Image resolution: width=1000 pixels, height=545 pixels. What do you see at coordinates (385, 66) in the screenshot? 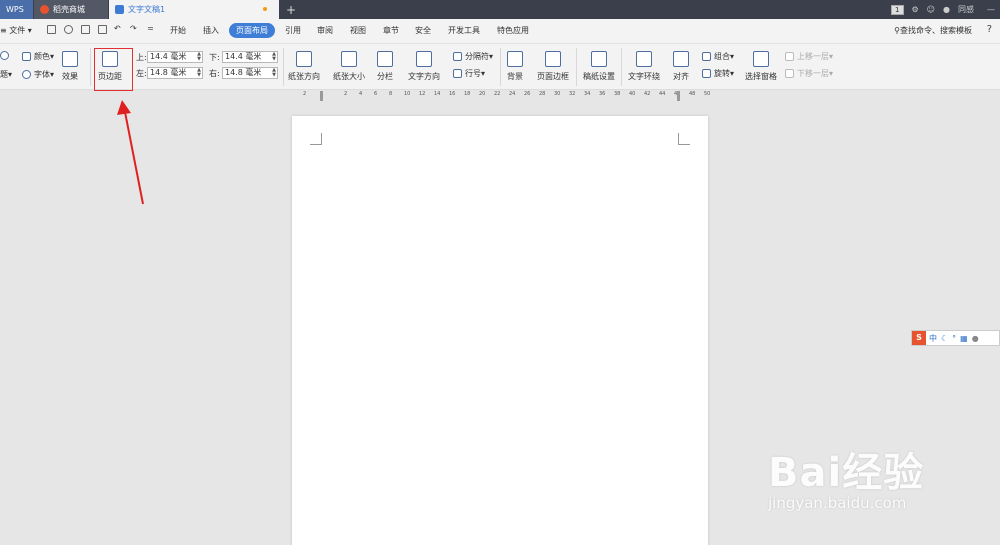
I see `columns-button: 分栏` at bounding box center [385, 66].